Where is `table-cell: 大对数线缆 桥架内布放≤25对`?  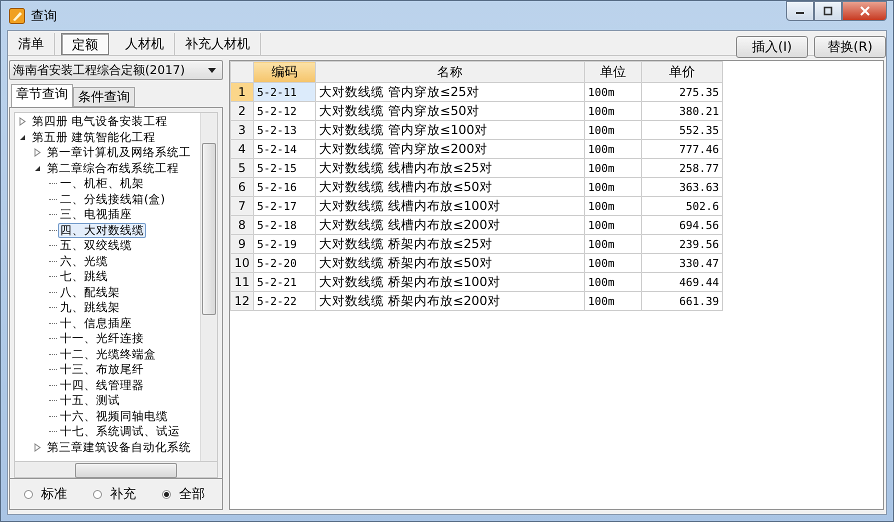 table-cell: 大对数线缆 桥架内布放≤25对 is located at coordinates (450, 244).